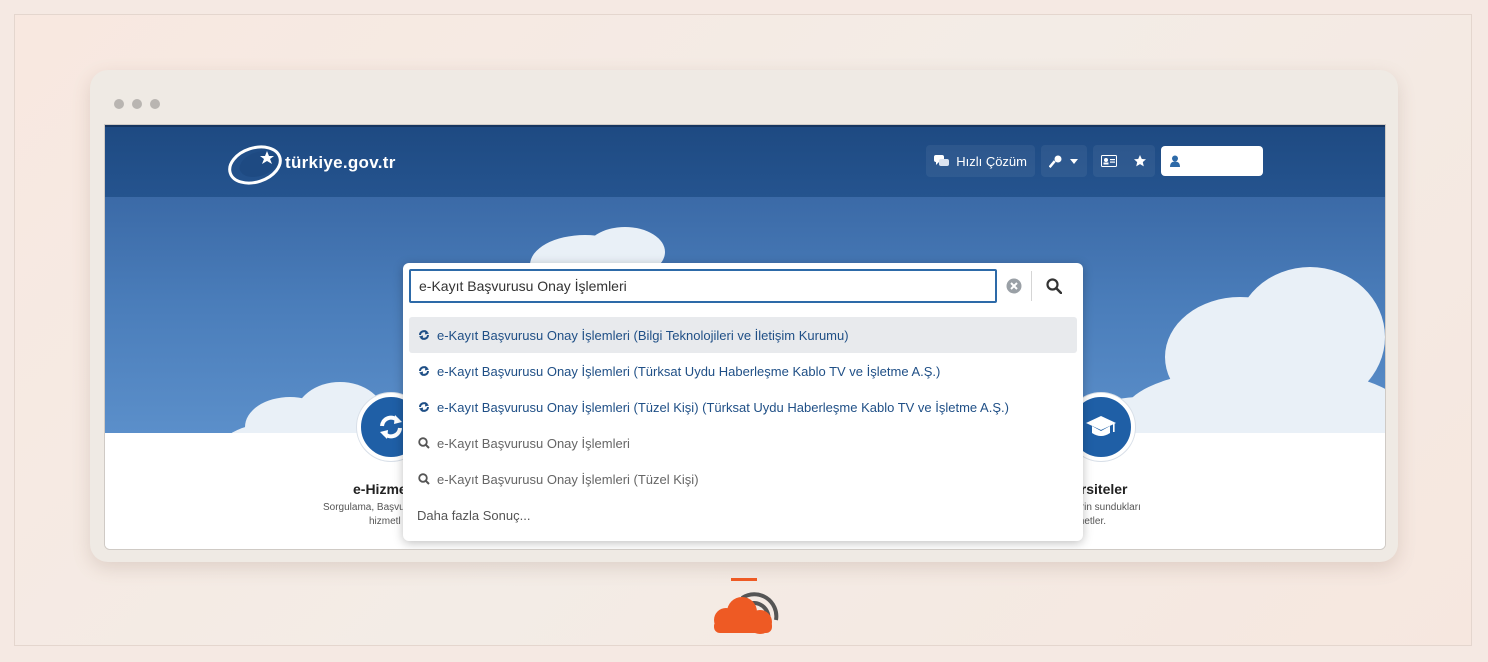 This screenshot has height=662, width=1488. Describe the element at coordinates (1175, 161) in the screenshot. I see `user-icon` at that location.